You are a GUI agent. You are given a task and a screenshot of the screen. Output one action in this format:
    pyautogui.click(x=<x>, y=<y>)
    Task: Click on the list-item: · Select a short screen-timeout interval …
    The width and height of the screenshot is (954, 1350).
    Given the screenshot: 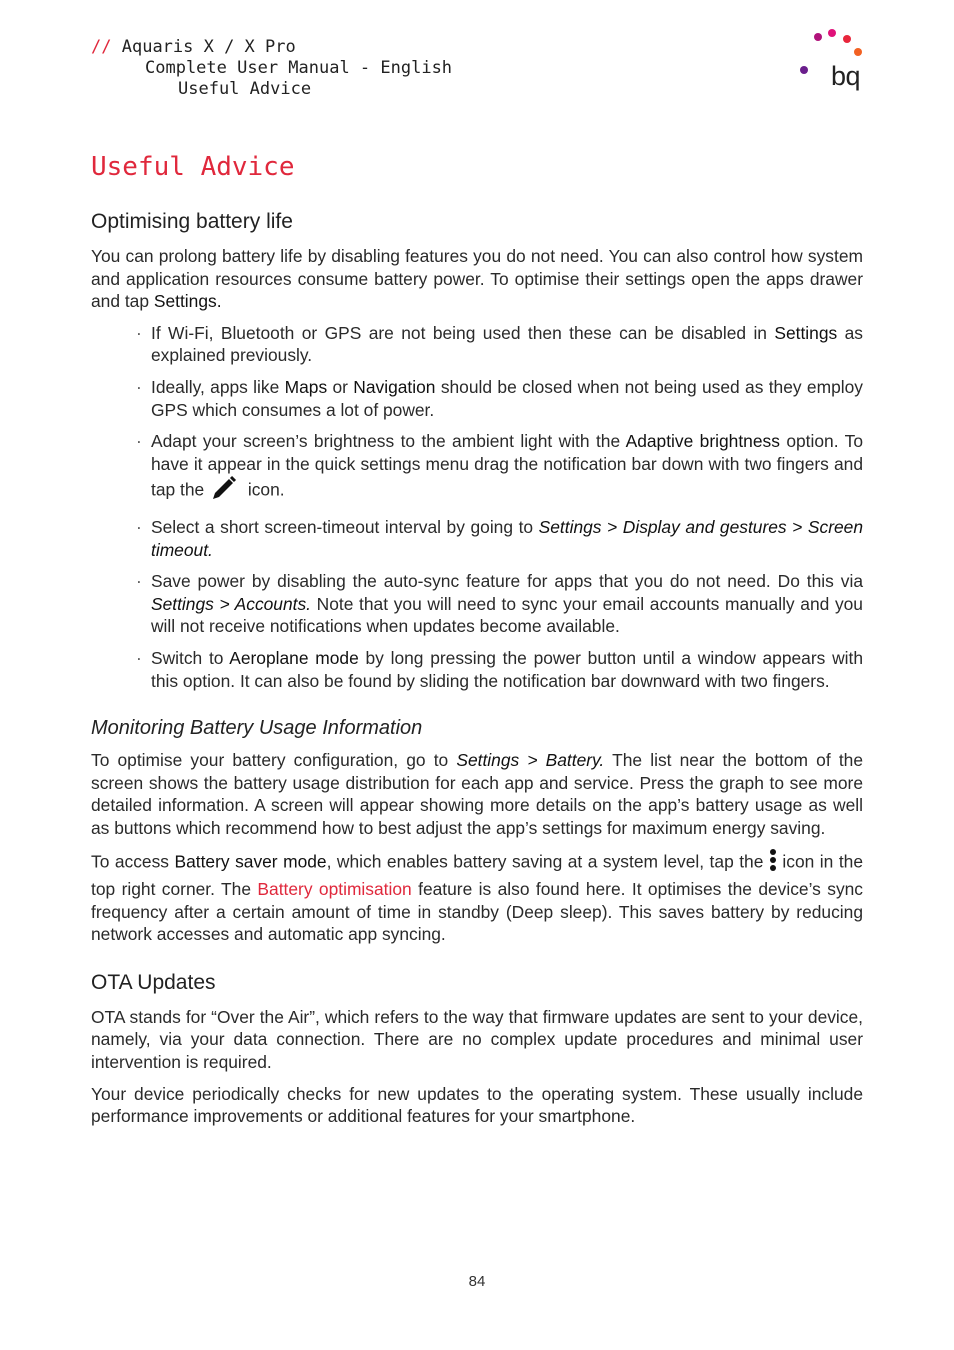 What is the action you would take?
    pyautogui.click(x=477, y=538)
    